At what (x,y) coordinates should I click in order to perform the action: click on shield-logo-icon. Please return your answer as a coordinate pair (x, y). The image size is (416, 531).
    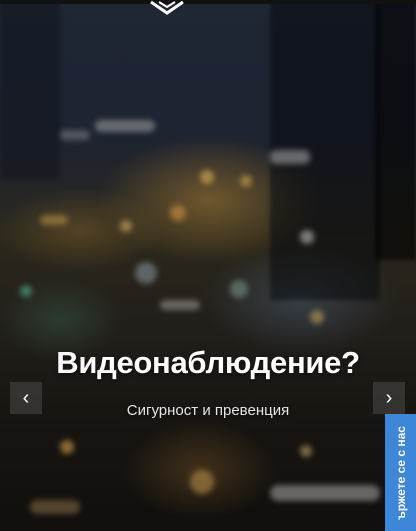
    Looking at the image, I should click on (167, 8).